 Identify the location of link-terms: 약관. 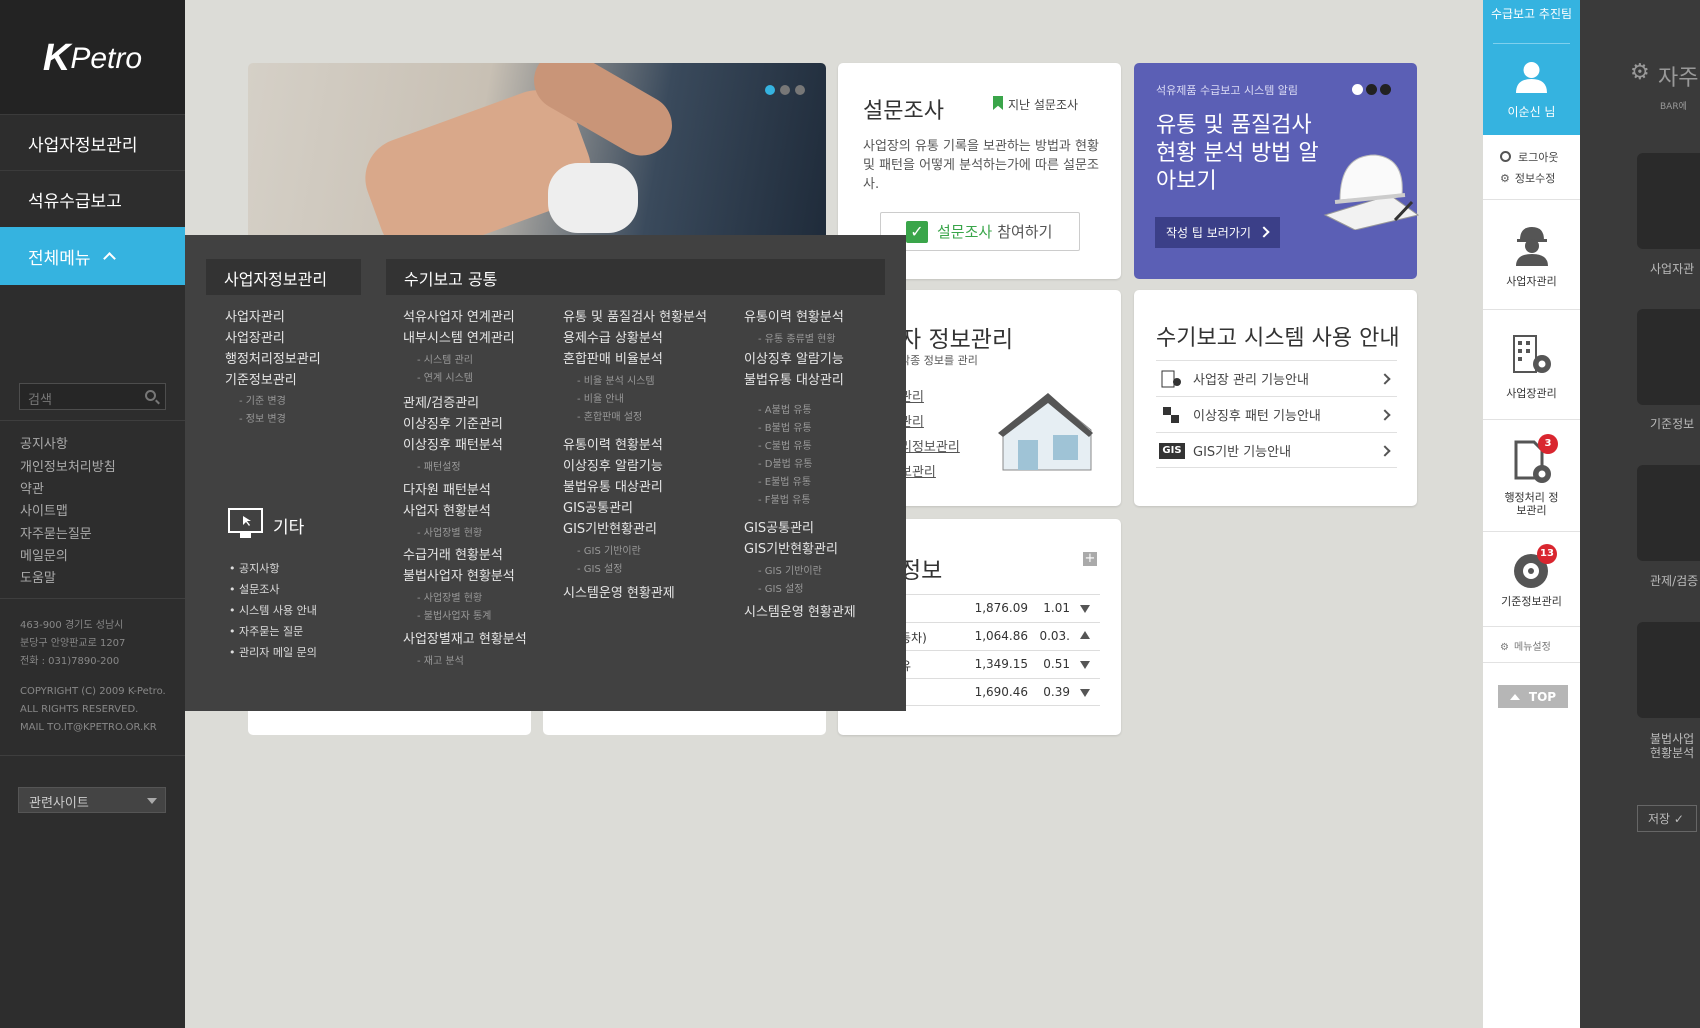
(32, 489).